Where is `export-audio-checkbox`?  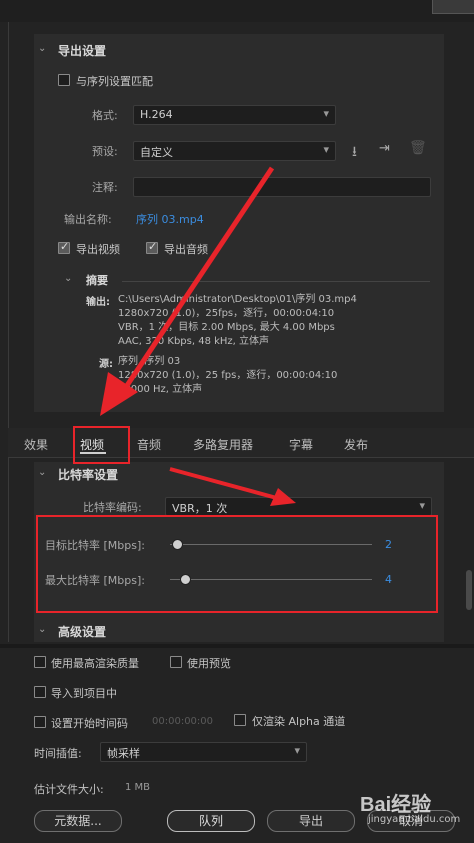 export-audio-checkbox is located at coordinates (152, 247).